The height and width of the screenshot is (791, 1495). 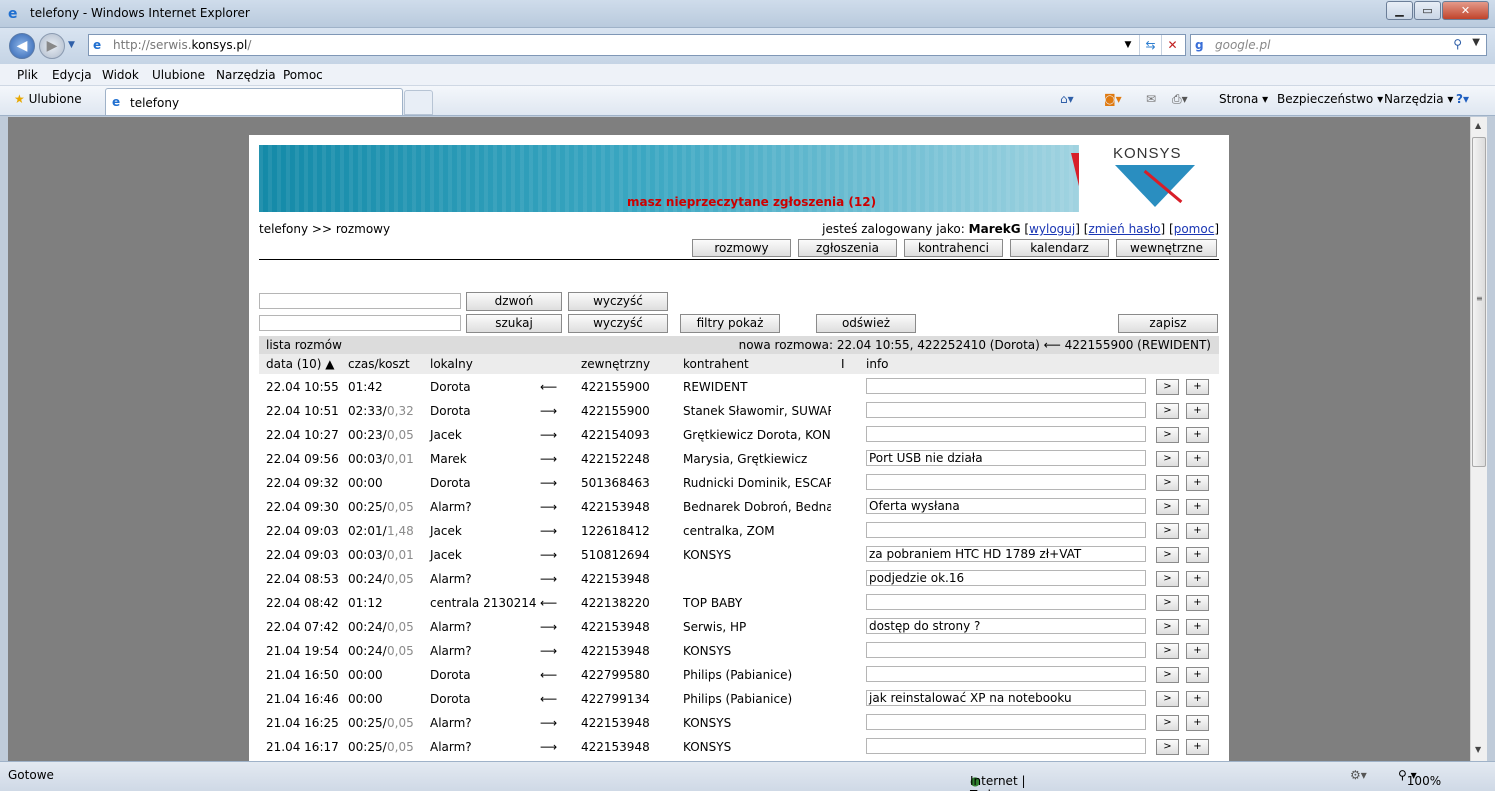 I want to click on clear-search-button: wyczyść, so click(x=618, y=323).